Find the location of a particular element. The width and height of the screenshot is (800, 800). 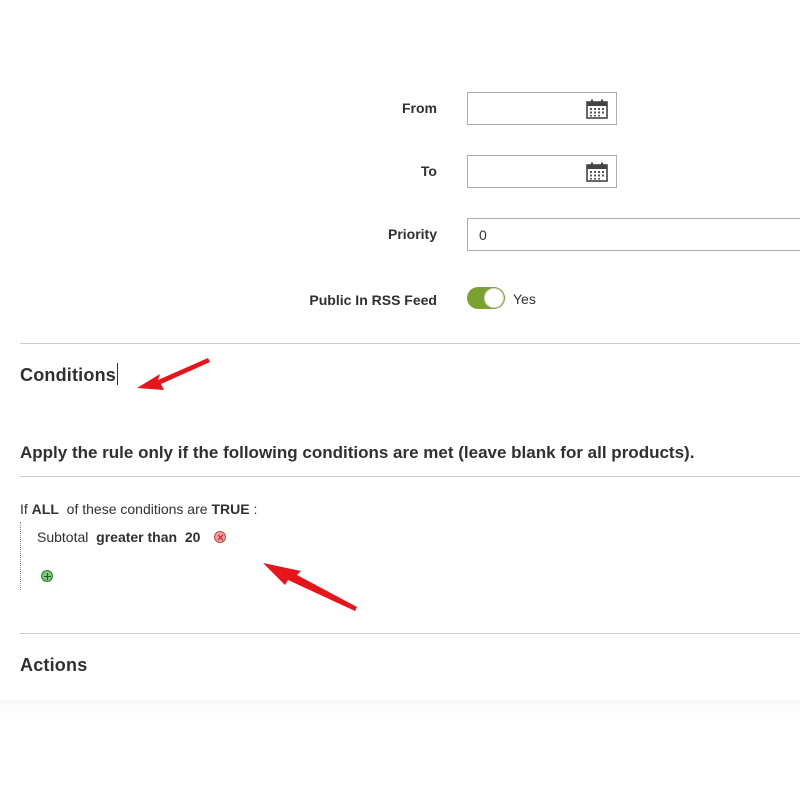

rule-middle: of these conditions are is located at coordinates (137, 509).